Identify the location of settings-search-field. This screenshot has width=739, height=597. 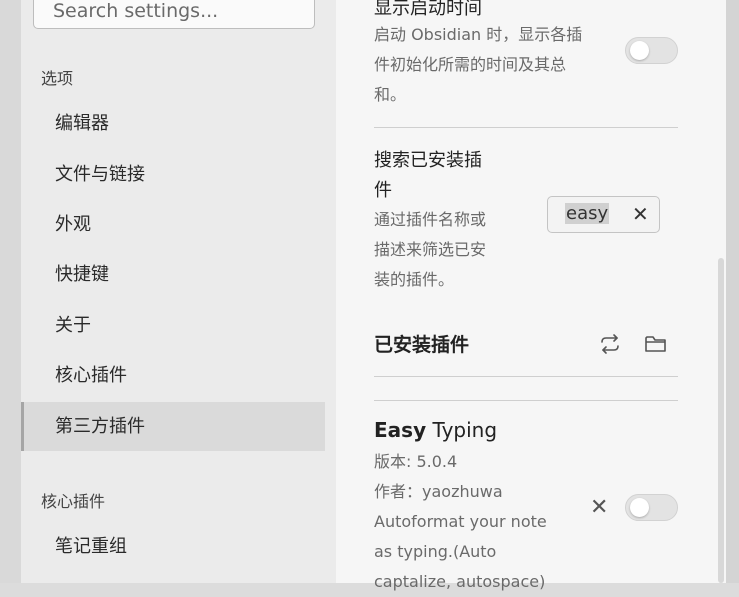
(174, 14).